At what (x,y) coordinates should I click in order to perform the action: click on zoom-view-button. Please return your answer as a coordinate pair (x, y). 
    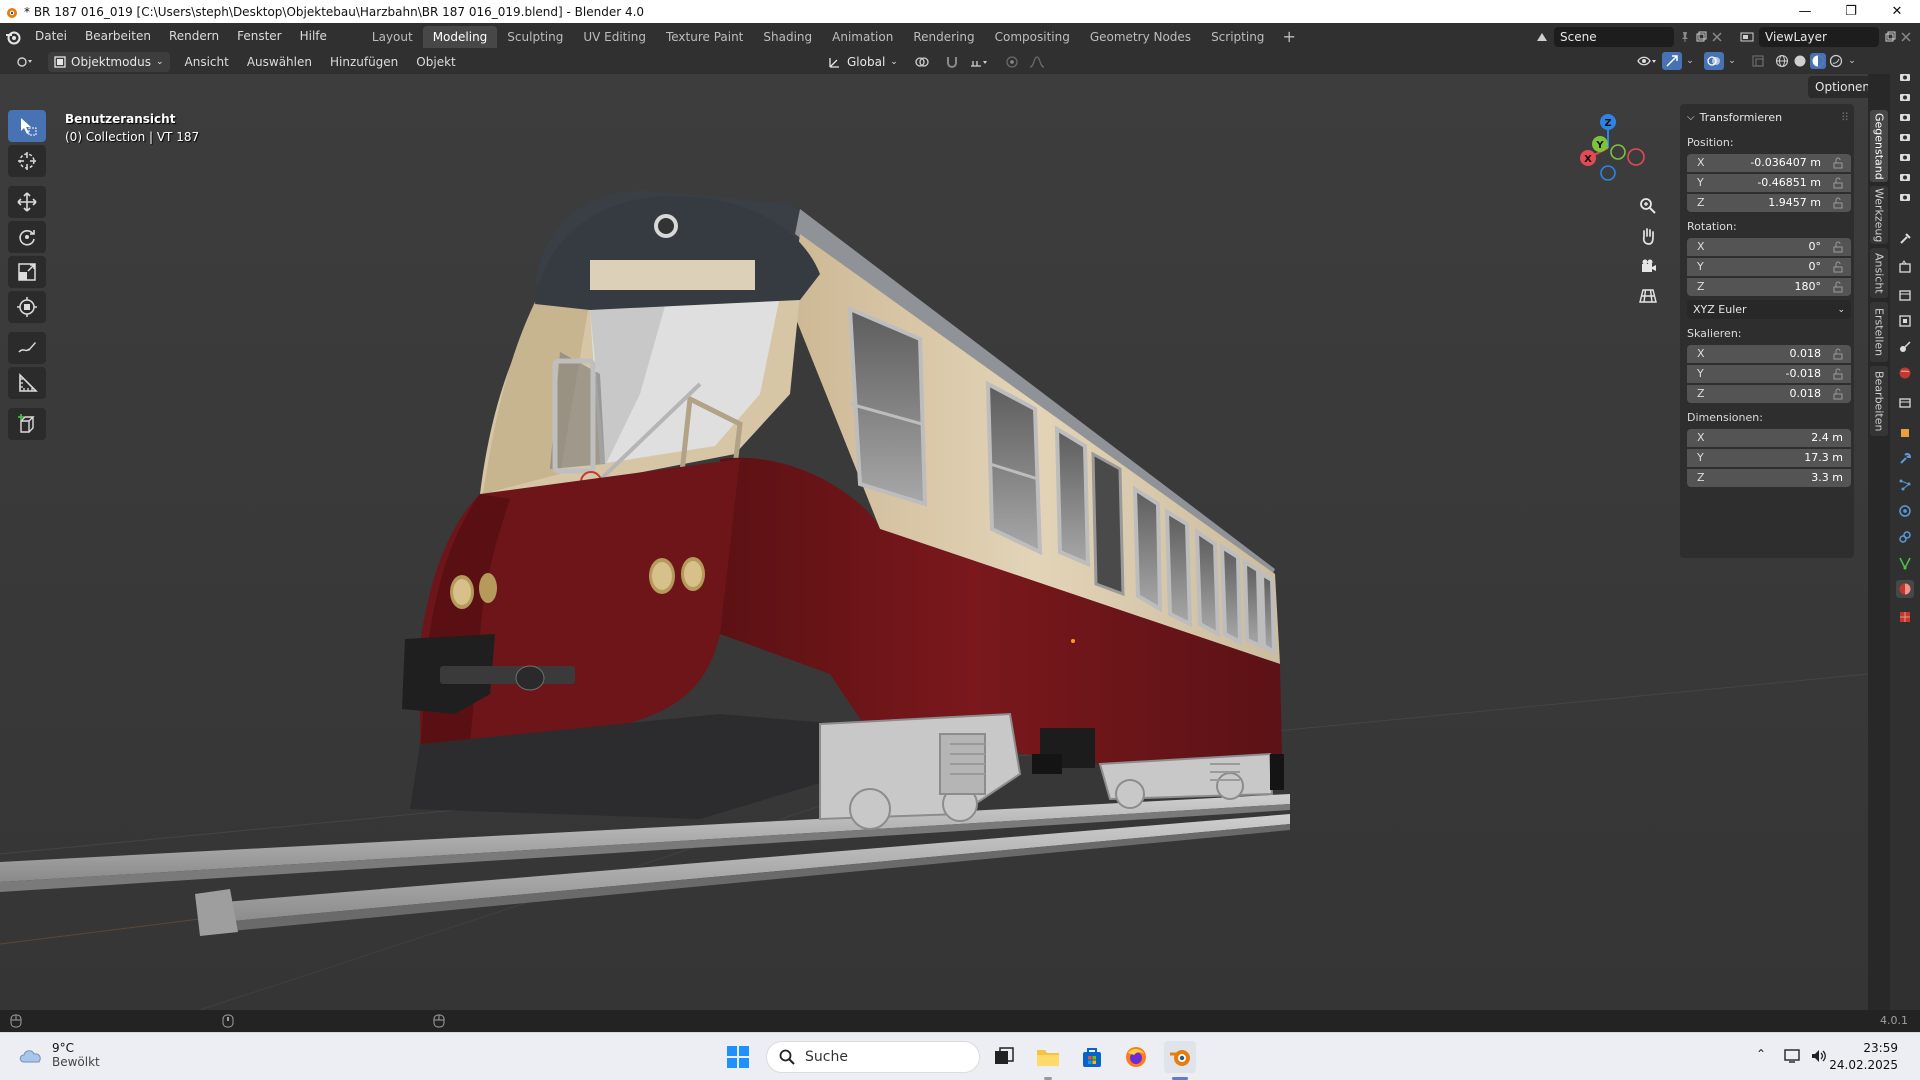
    Looking at the image, I should click on (1648, 206).